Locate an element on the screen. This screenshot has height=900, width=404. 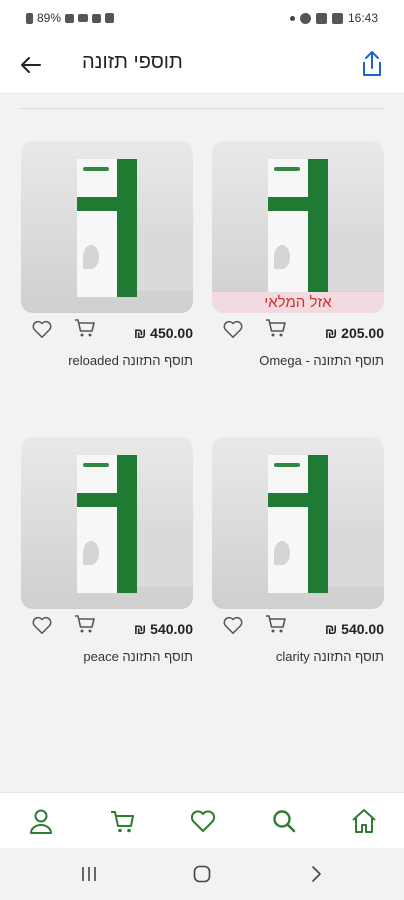
chevron-right-icon is located at coordinates (316, 874).